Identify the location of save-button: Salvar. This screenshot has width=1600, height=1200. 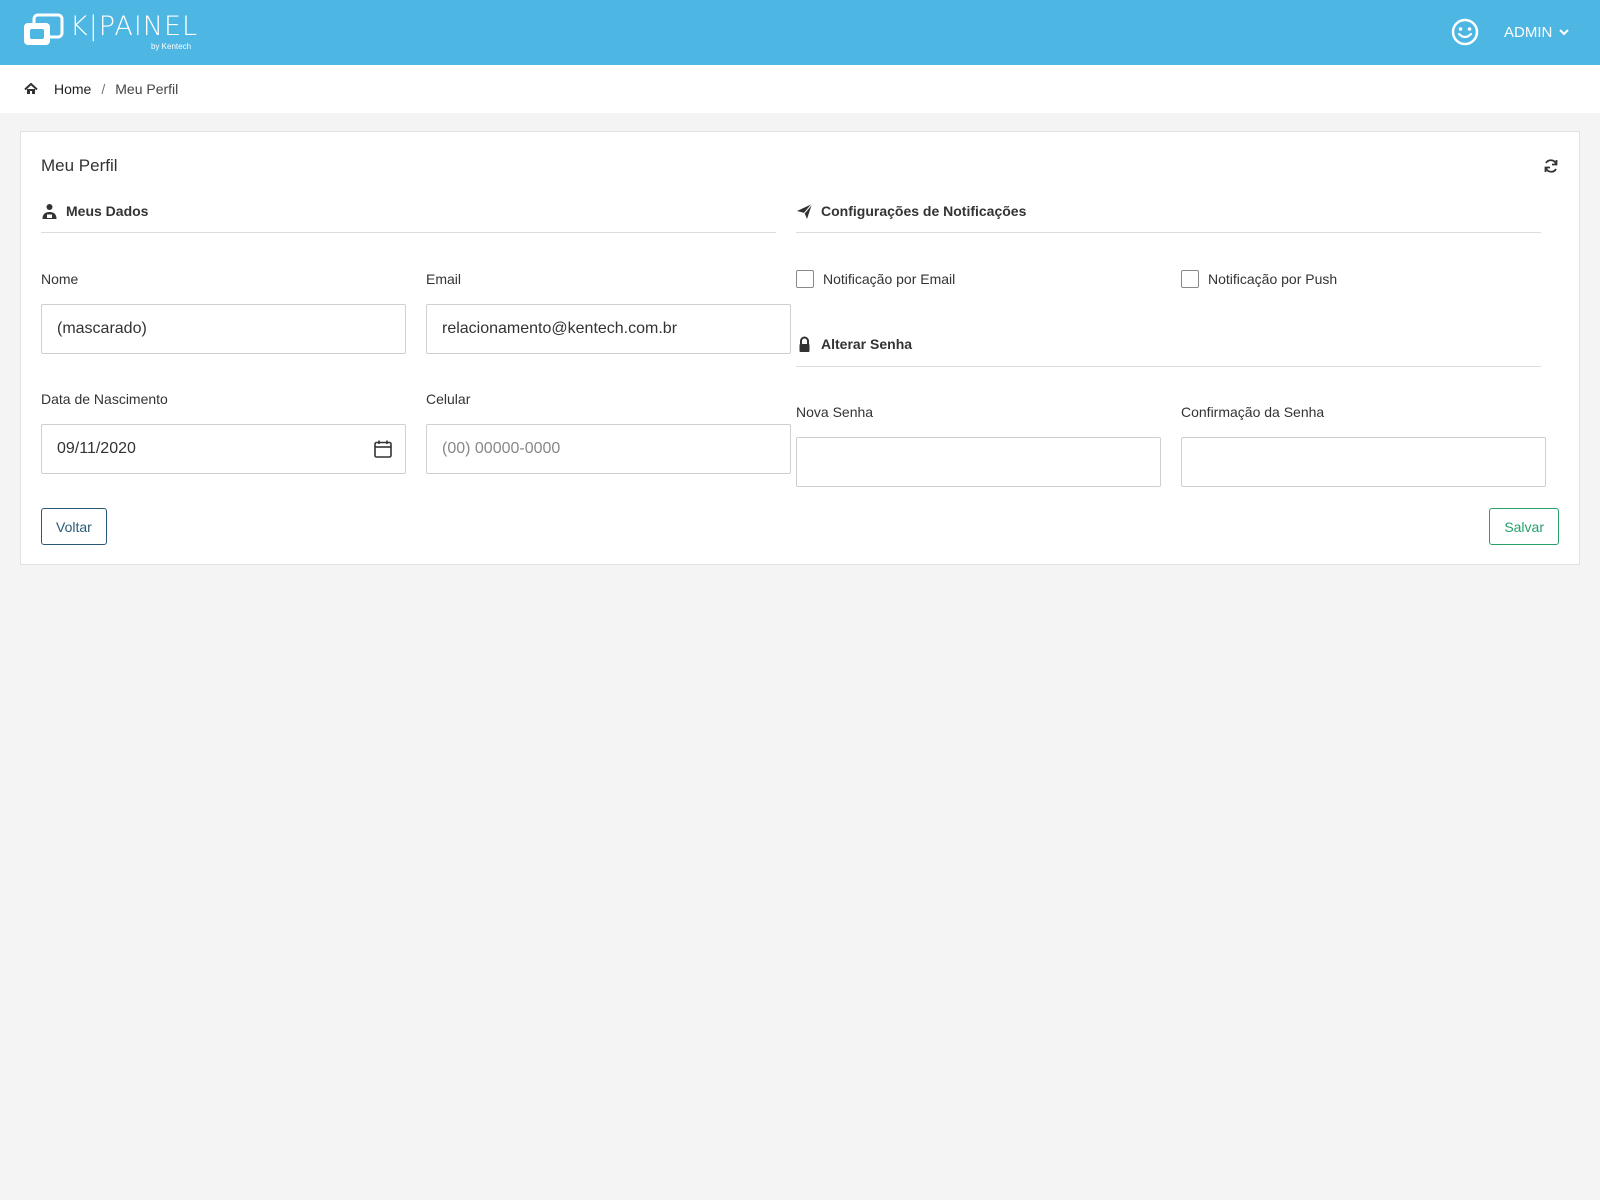
(1524, 526).